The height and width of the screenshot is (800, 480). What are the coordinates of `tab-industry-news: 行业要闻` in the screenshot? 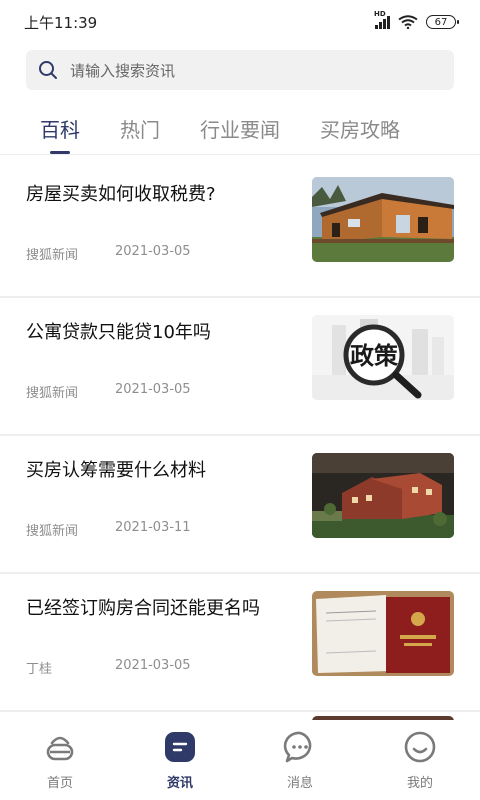 It's located at (240, 130).